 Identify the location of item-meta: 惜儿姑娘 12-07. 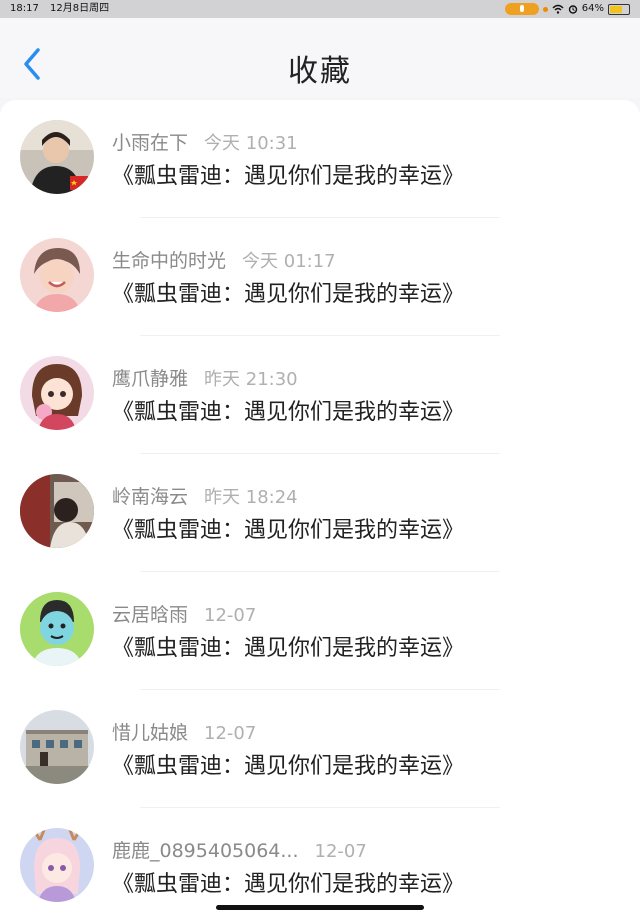
(184, 731).